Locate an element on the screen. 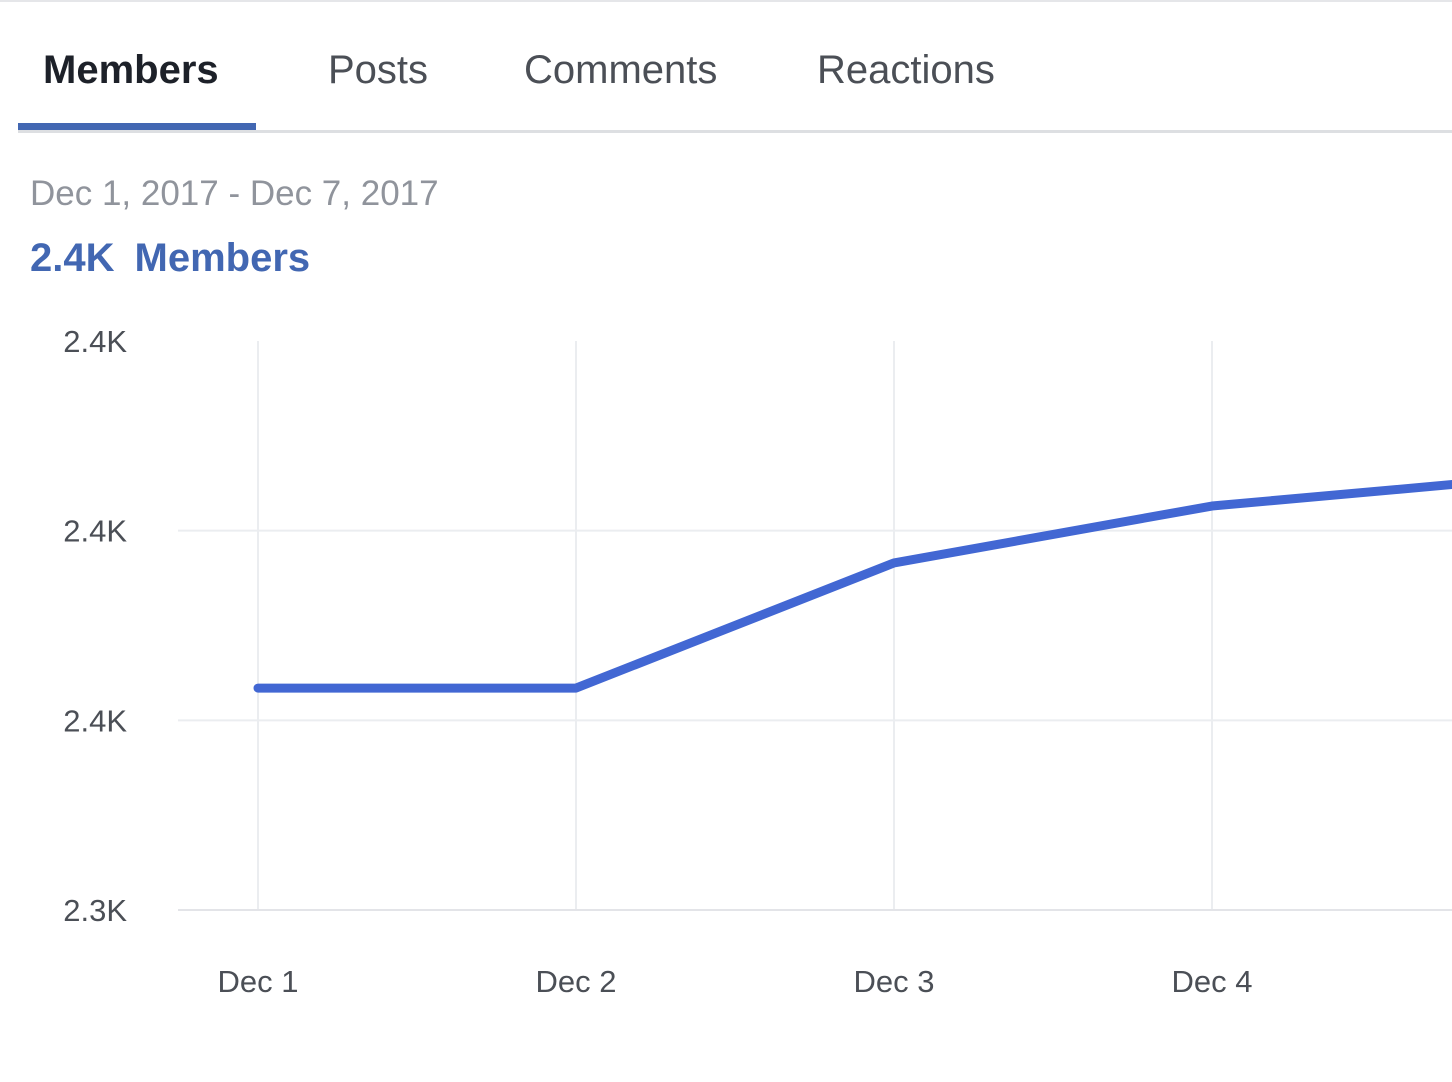  y-axis-ticks: 2.4K 2.4K 2.4K 2.3K is located at coordinates (95, 626).